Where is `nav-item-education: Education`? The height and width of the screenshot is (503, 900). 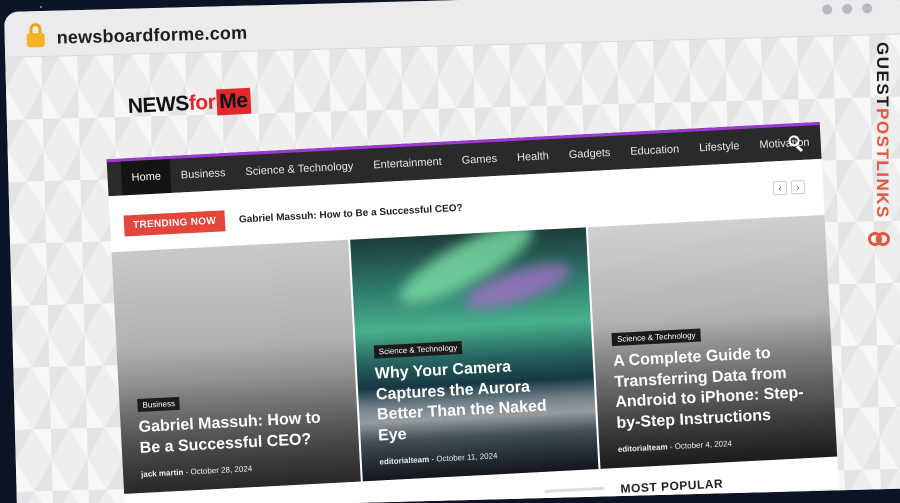 nav-item-education: Education is located at coordinates (654, 151).